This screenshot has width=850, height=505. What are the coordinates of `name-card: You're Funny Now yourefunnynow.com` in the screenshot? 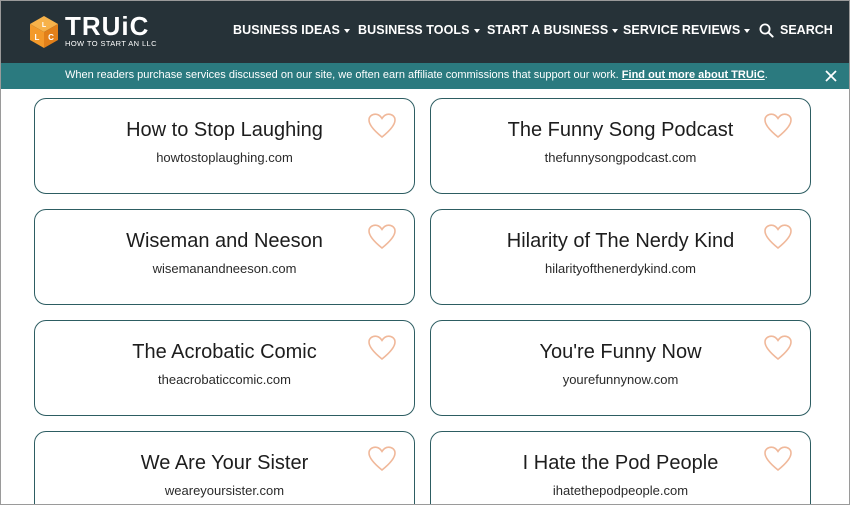 It's located at (620, 368).